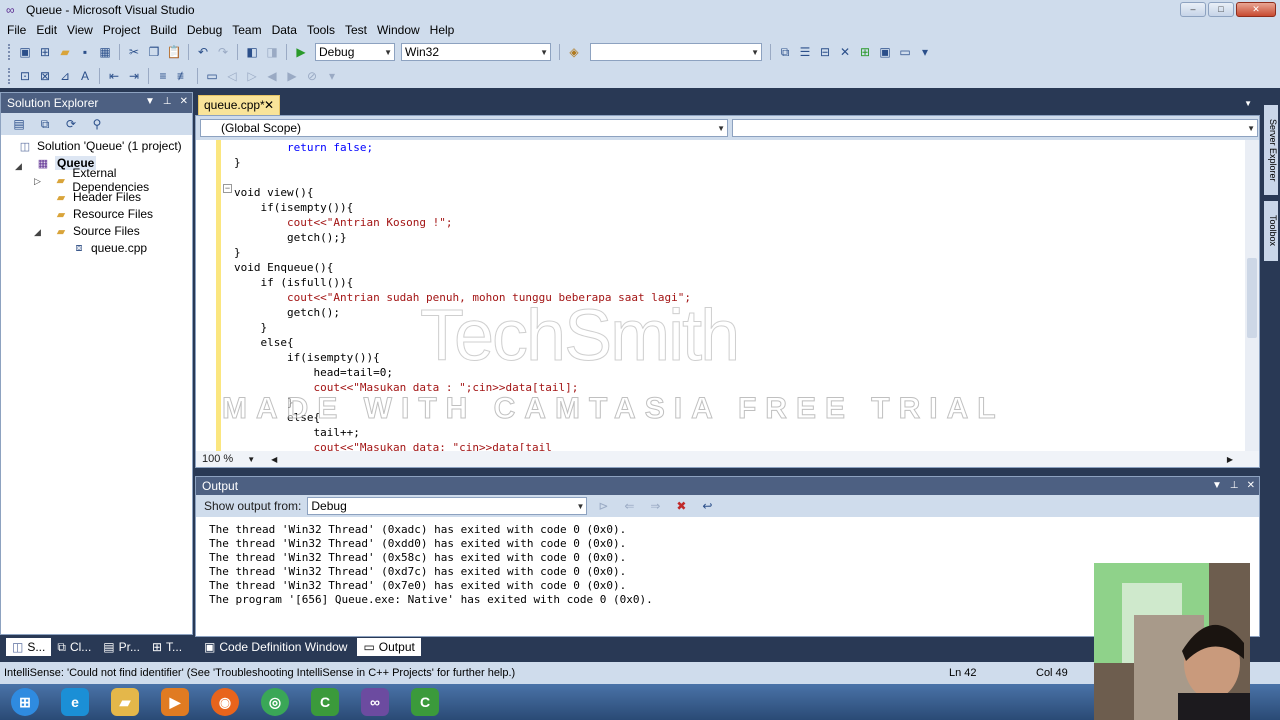 Image resolution: width=1280 pixels, height=720 pixels. I want to click on go-to-previous-message-icon: ⇐, so click(629, 506).